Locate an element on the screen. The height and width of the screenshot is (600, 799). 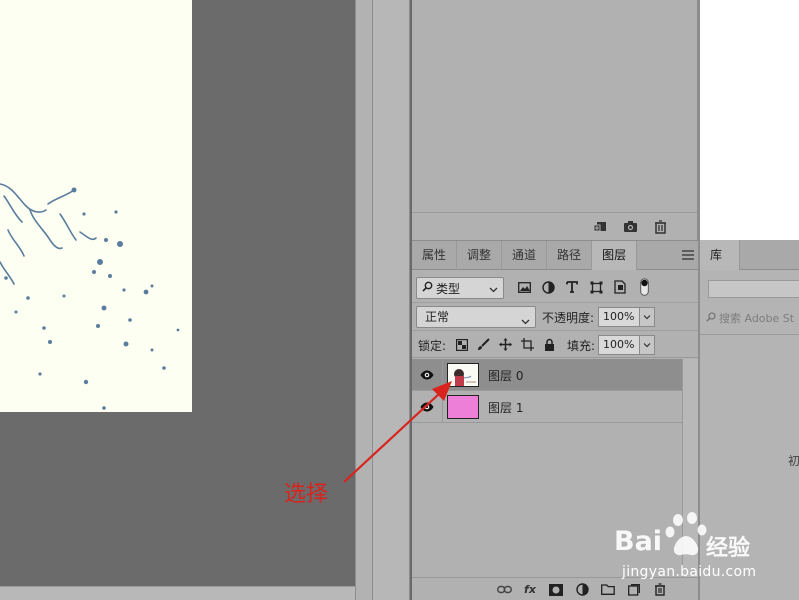
tab-library: 库 is located at coordinates (720, 255).